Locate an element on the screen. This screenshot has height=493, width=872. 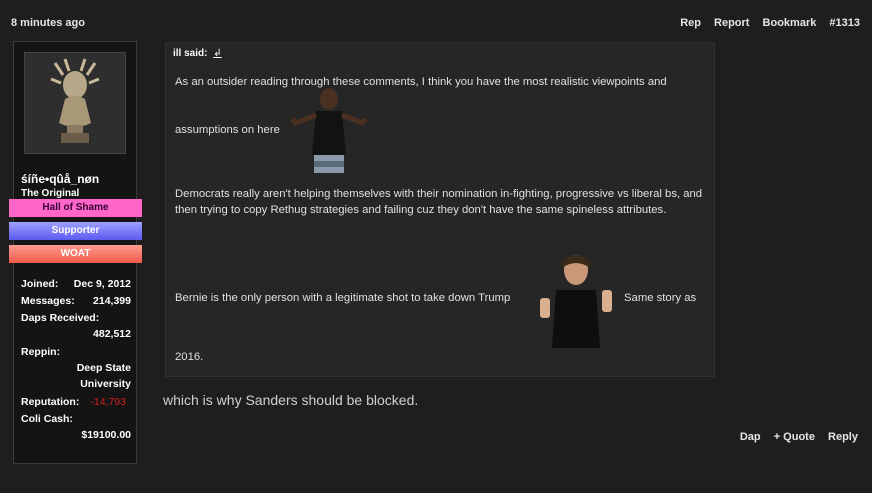
stat-label: Messages: is located at coordinates (48, 301).